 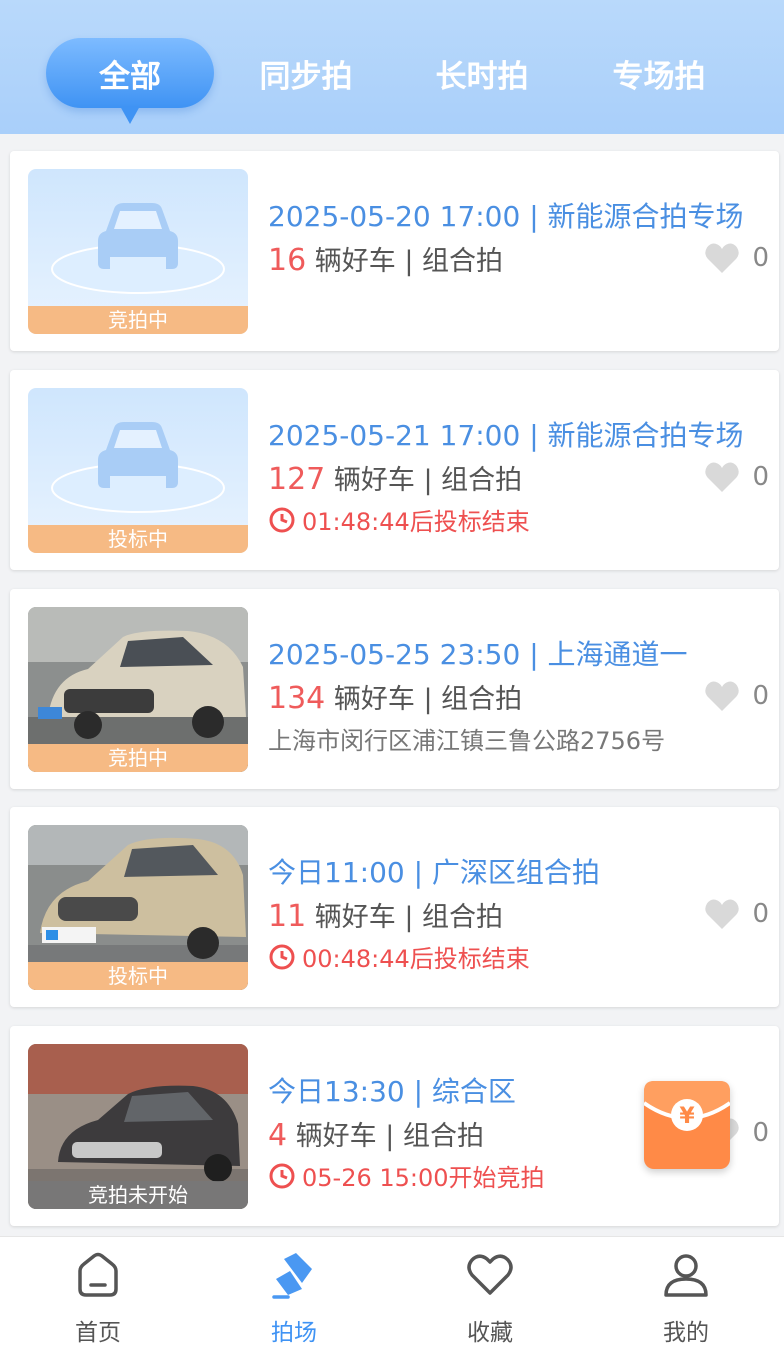 What do you see at coordinates (297, 479) in the screenshot?
I see `car-count: 127` at bounding box center [297, 479].